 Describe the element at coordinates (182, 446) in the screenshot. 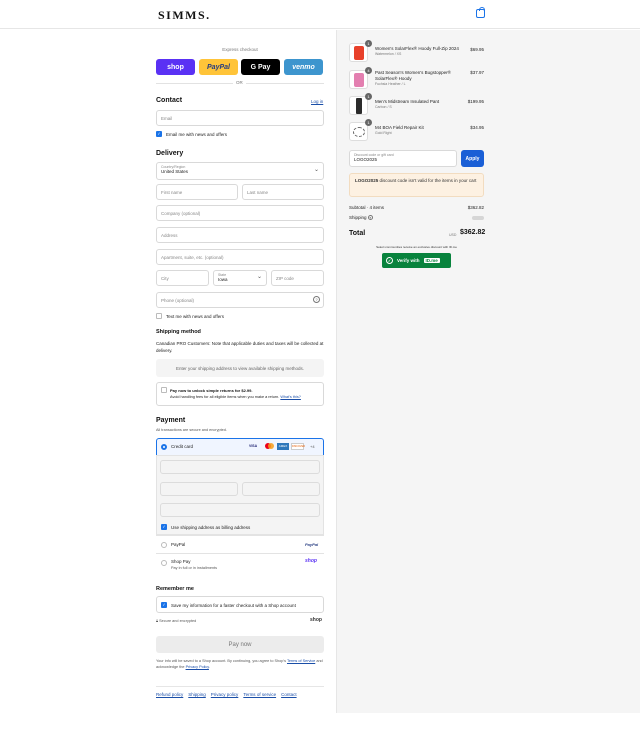

I see `credit-card-label: Credit card` at that location.